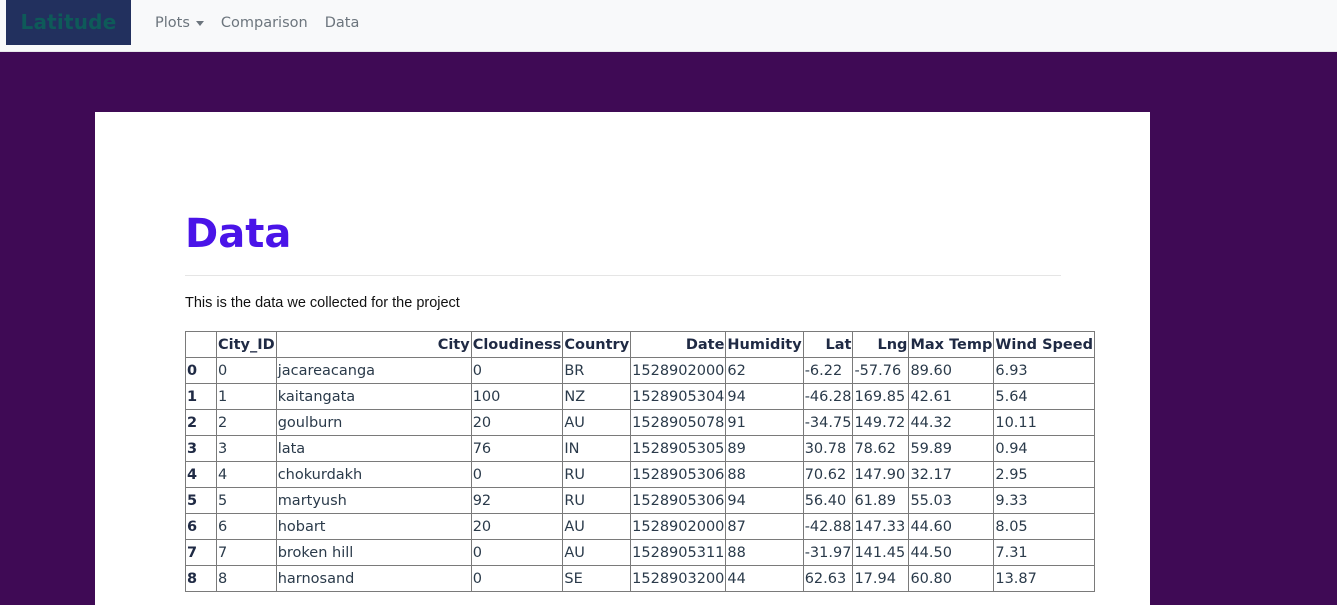  What do you see at coordinates (951, 370) in the screenshot?
I see `cell-max-temp: 89.60` at bounding box center [951, 370].